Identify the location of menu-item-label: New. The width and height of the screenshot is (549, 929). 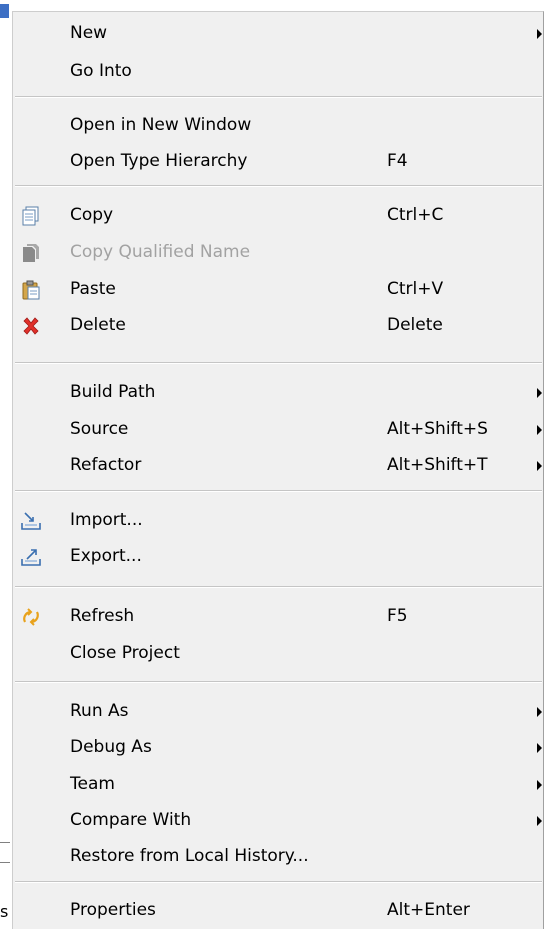
(89, 33).